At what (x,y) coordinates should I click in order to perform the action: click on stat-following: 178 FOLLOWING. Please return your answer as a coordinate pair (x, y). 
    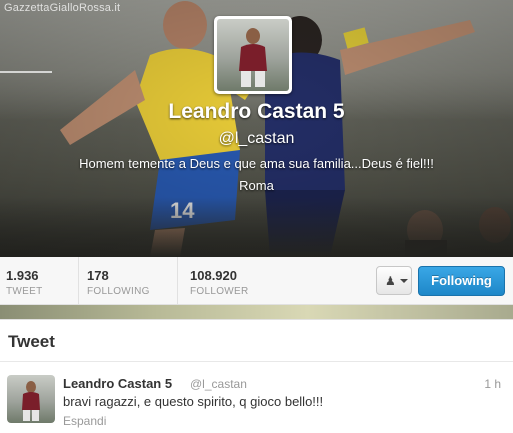
    Looking at the image, I should click on (127, 281).